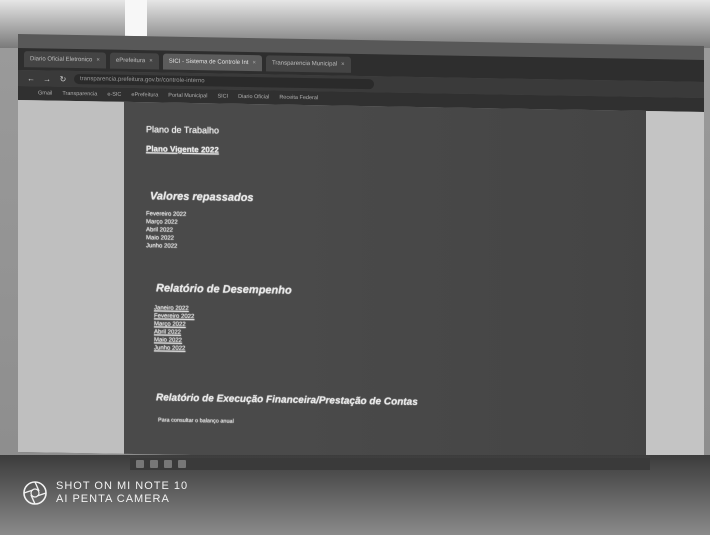 This screenshot has width=710, height=535. Describe the element at coordinates (140, 464) in the screenshot. I see `start-icon` at that location.